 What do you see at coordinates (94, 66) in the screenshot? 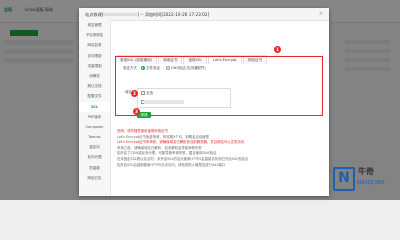
I see `sidebar-item: 流量限制` at bounding box center [94, 66].